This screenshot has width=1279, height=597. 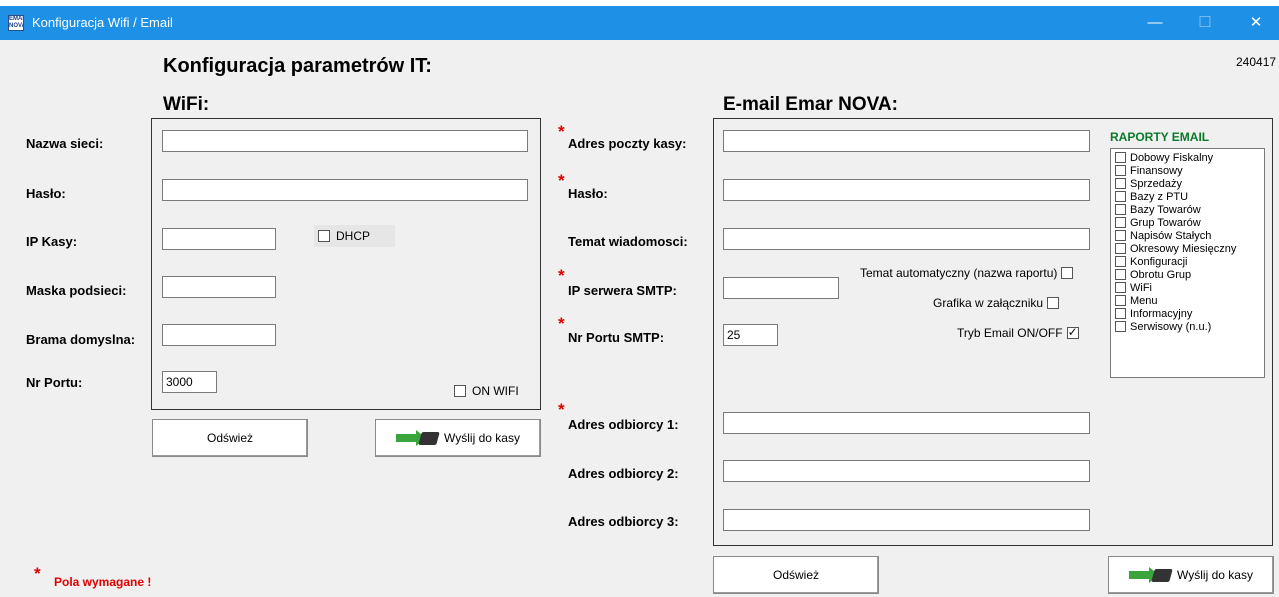 I want to click on email-toggle-label: Tryb Email ON/OFF, so click(x=1010, y=333).